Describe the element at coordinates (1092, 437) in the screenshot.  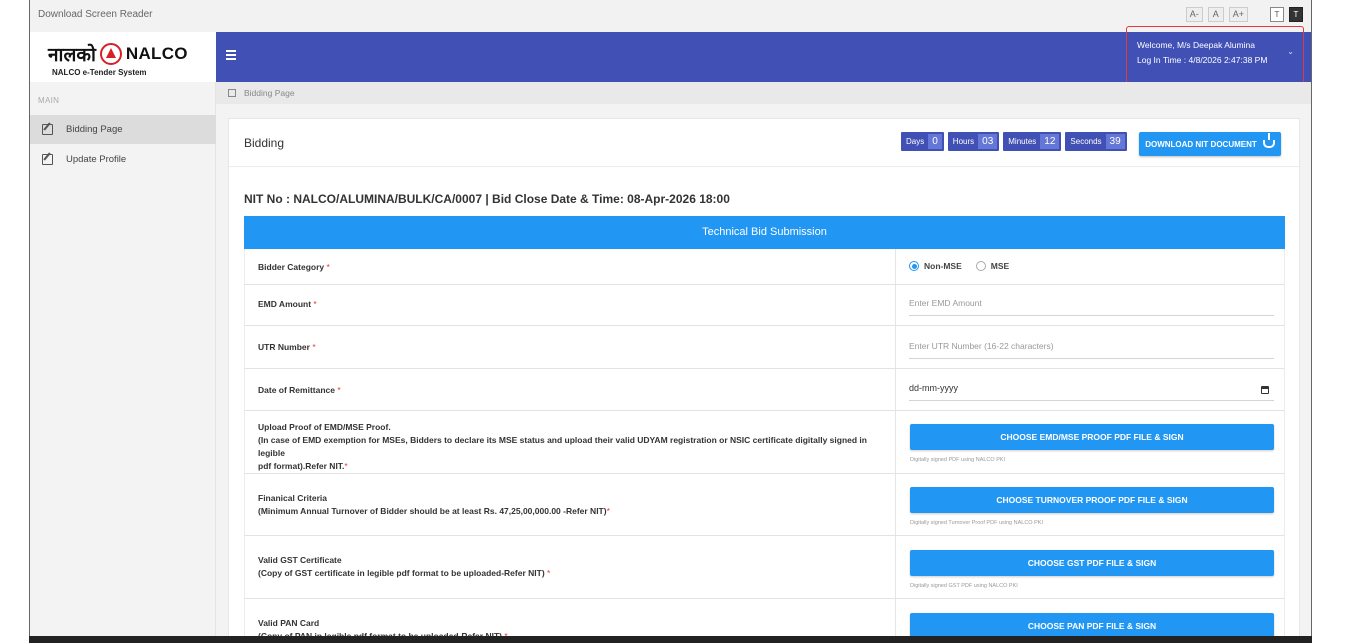
I see `choose-emd-proof-button: CHOOSE EMD/MSE PROOF PDF FILE & SIGN` at that location.